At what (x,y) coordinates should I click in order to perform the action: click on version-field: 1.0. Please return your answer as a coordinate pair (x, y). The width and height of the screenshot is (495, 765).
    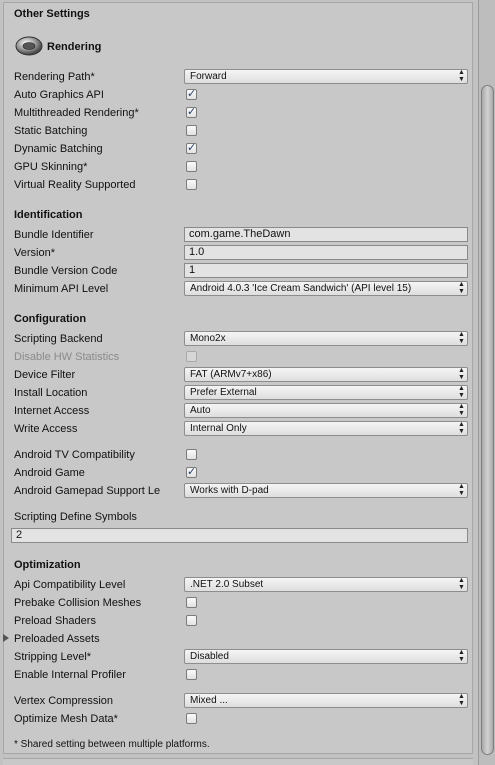
    Looking at the image, I should click on (326, 252).